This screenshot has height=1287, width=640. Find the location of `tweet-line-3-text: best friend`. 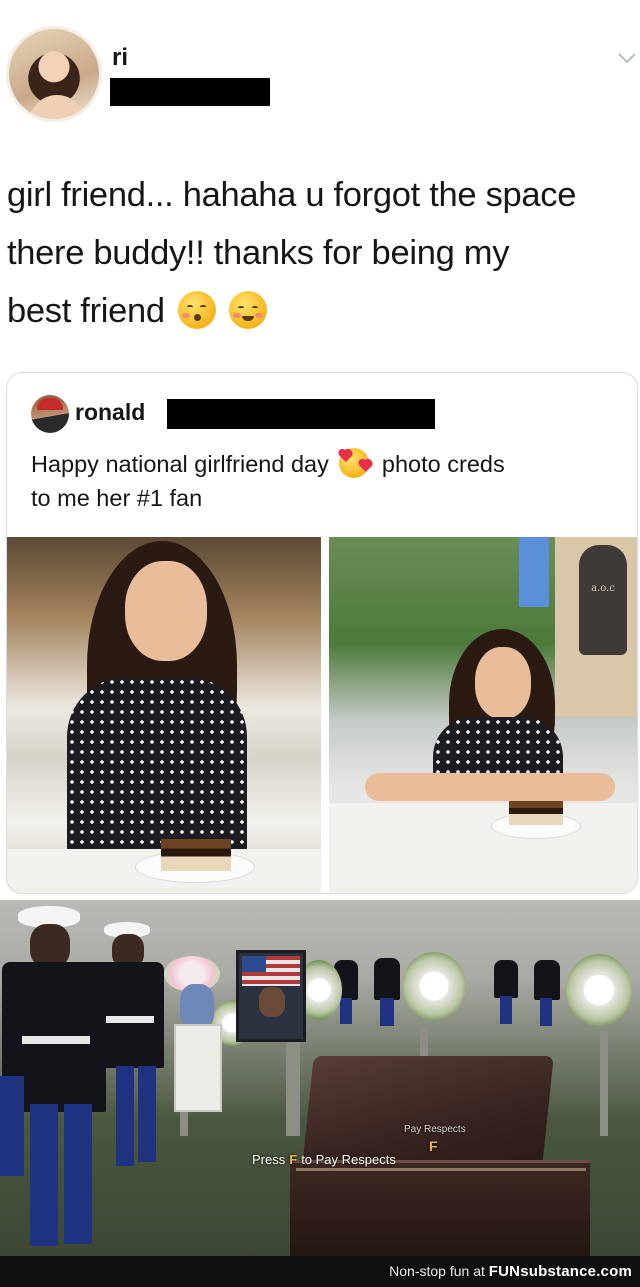

tweet-line-3-text: best friend is located at coordinates (86, 311).